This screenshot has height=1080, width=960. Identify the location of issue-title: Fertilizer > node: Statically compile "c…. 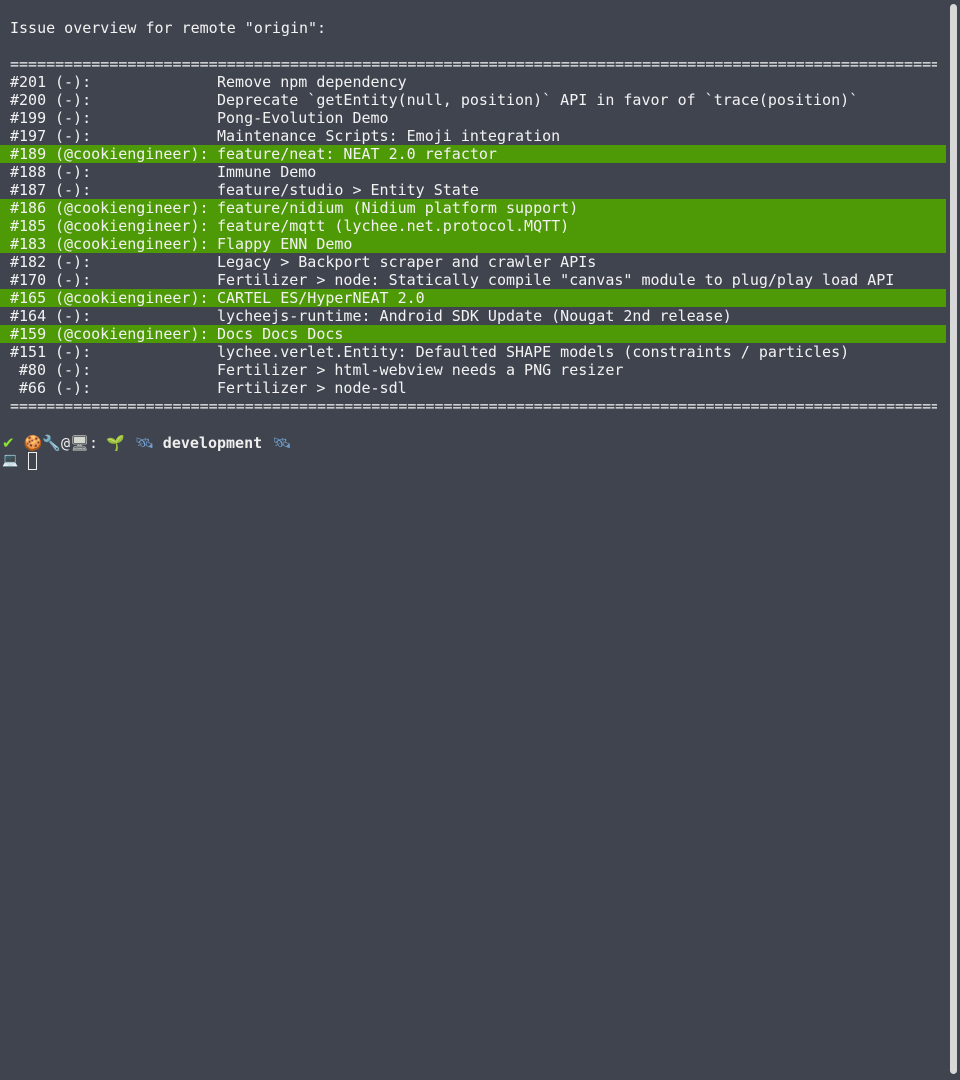
(556, 280).